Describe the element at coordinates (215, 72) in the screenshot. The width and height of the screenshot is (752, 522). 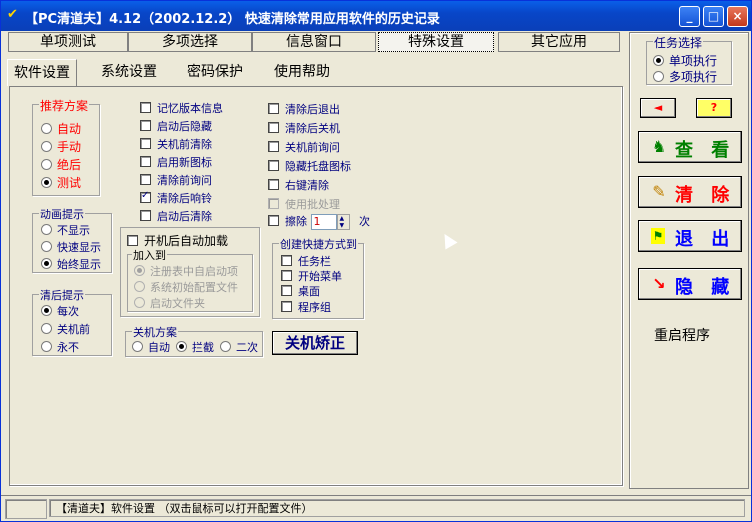
I see `subtab-password: 密码保护` at that location.